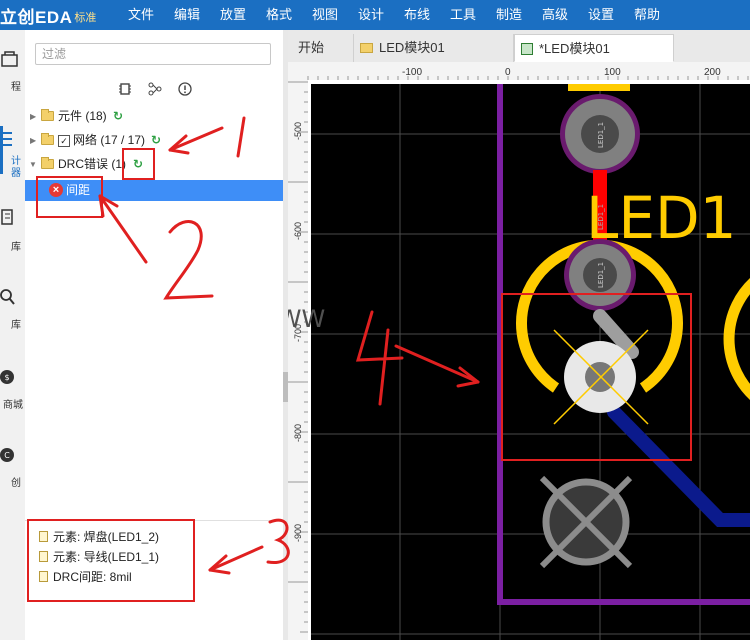 This screenshot has height=640, width=750. I want to click on edition-label: 标准, so click(85, 18).